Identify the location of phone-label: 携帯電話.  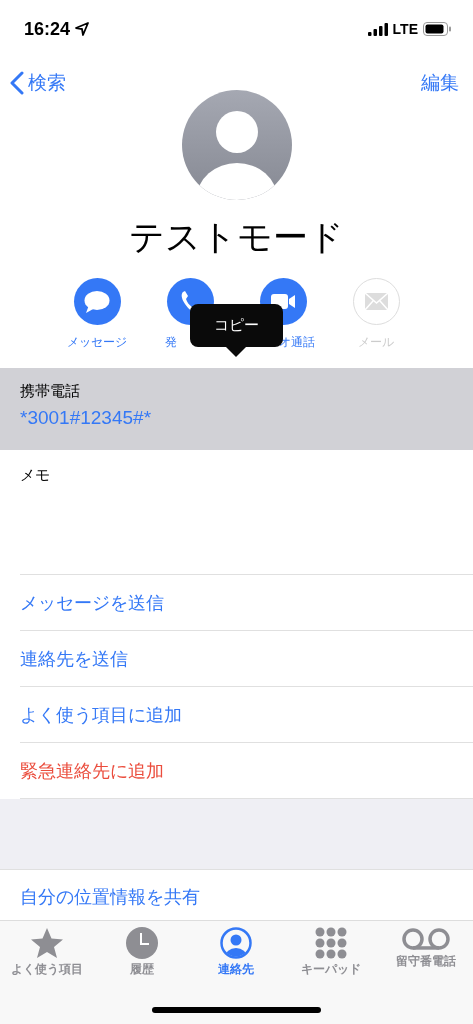
(50, 391).